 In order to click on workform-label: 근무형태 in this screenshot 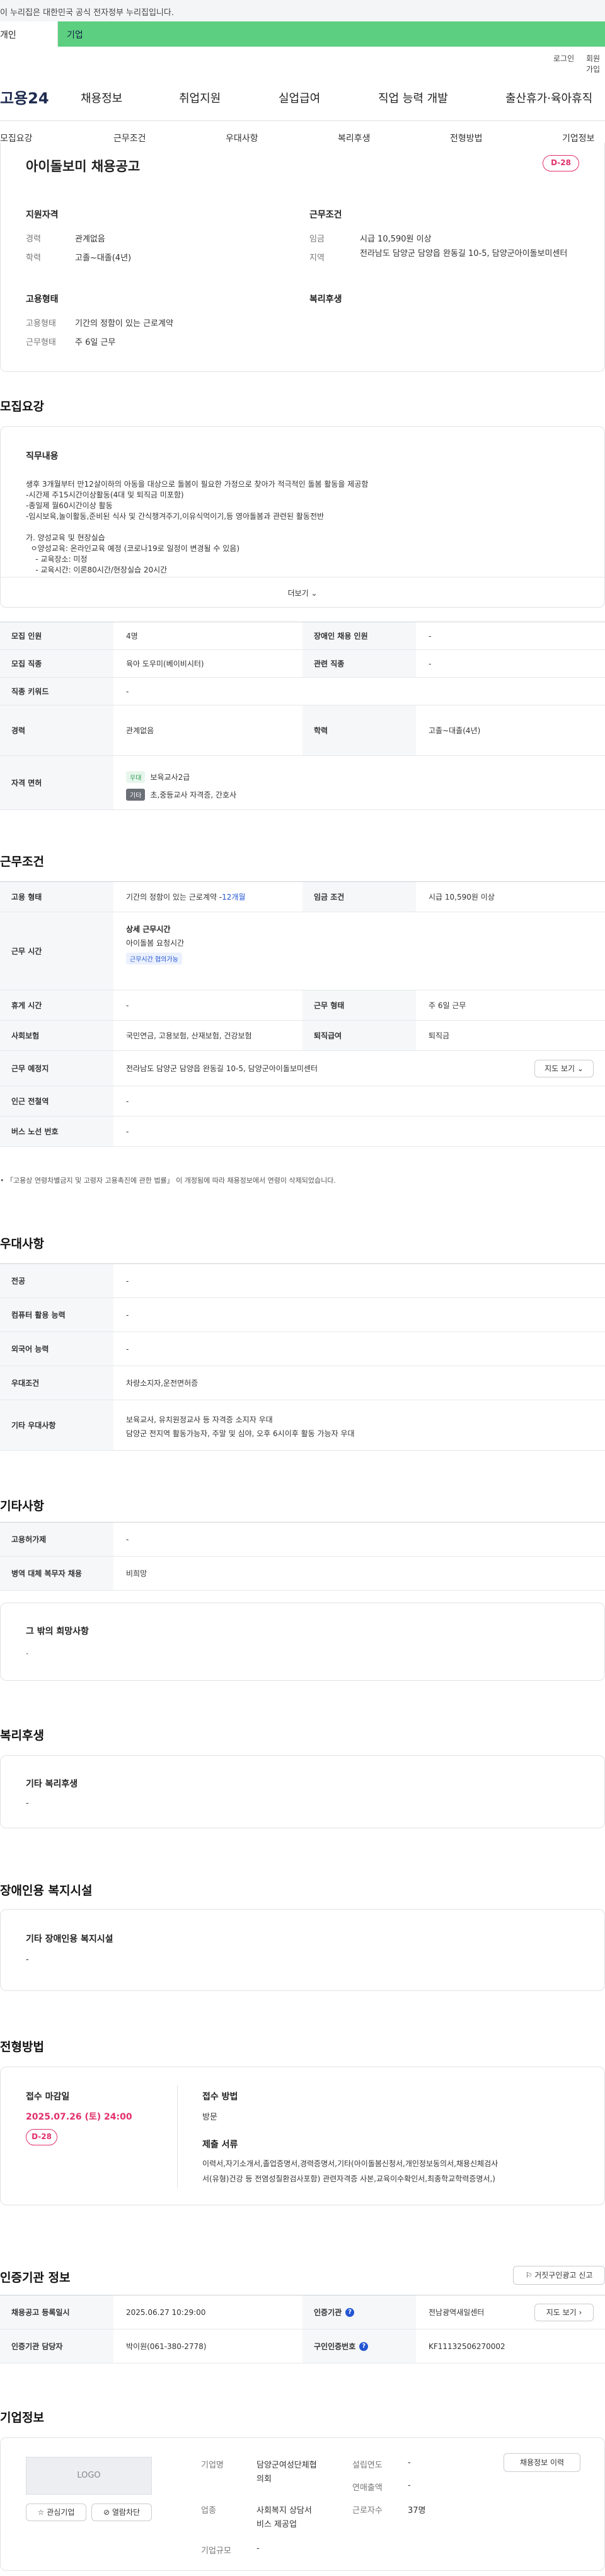, I will do `click(41, 342)`.